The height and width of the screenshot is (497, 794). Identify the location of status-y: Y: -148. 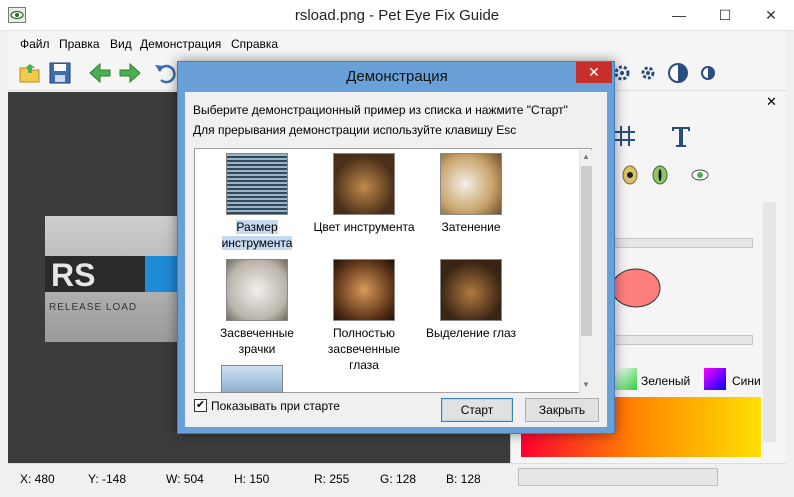
(107, 479).